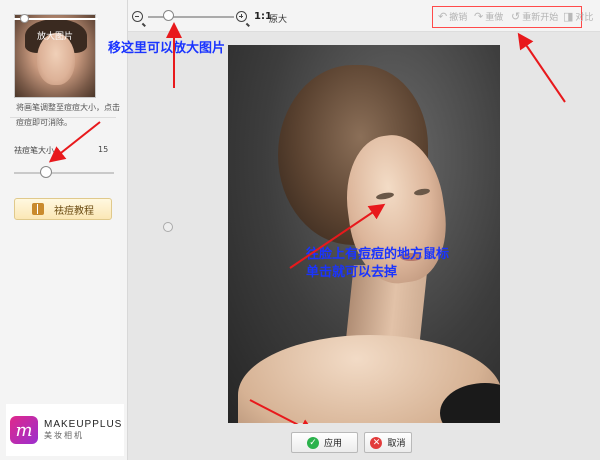  I want to click on face-annotation-line1: 往脸上有痘痘的地方鼠标, so click(378, 254).